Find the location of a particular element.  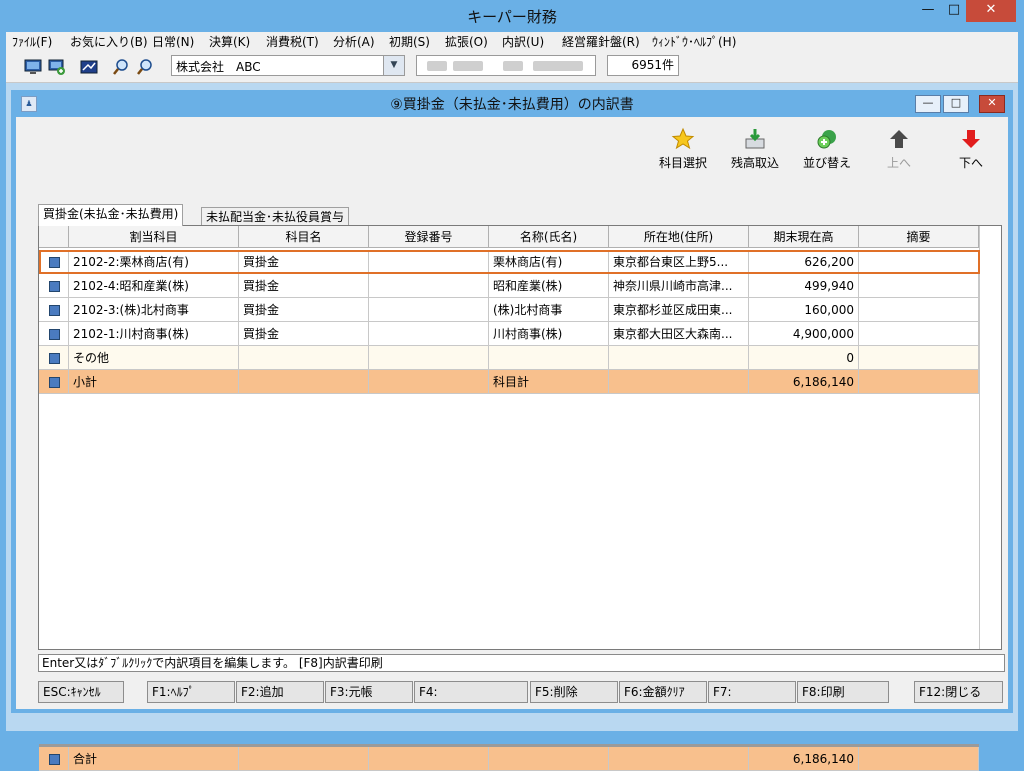

f7-button: F7: is located at coordinates (752, 692).